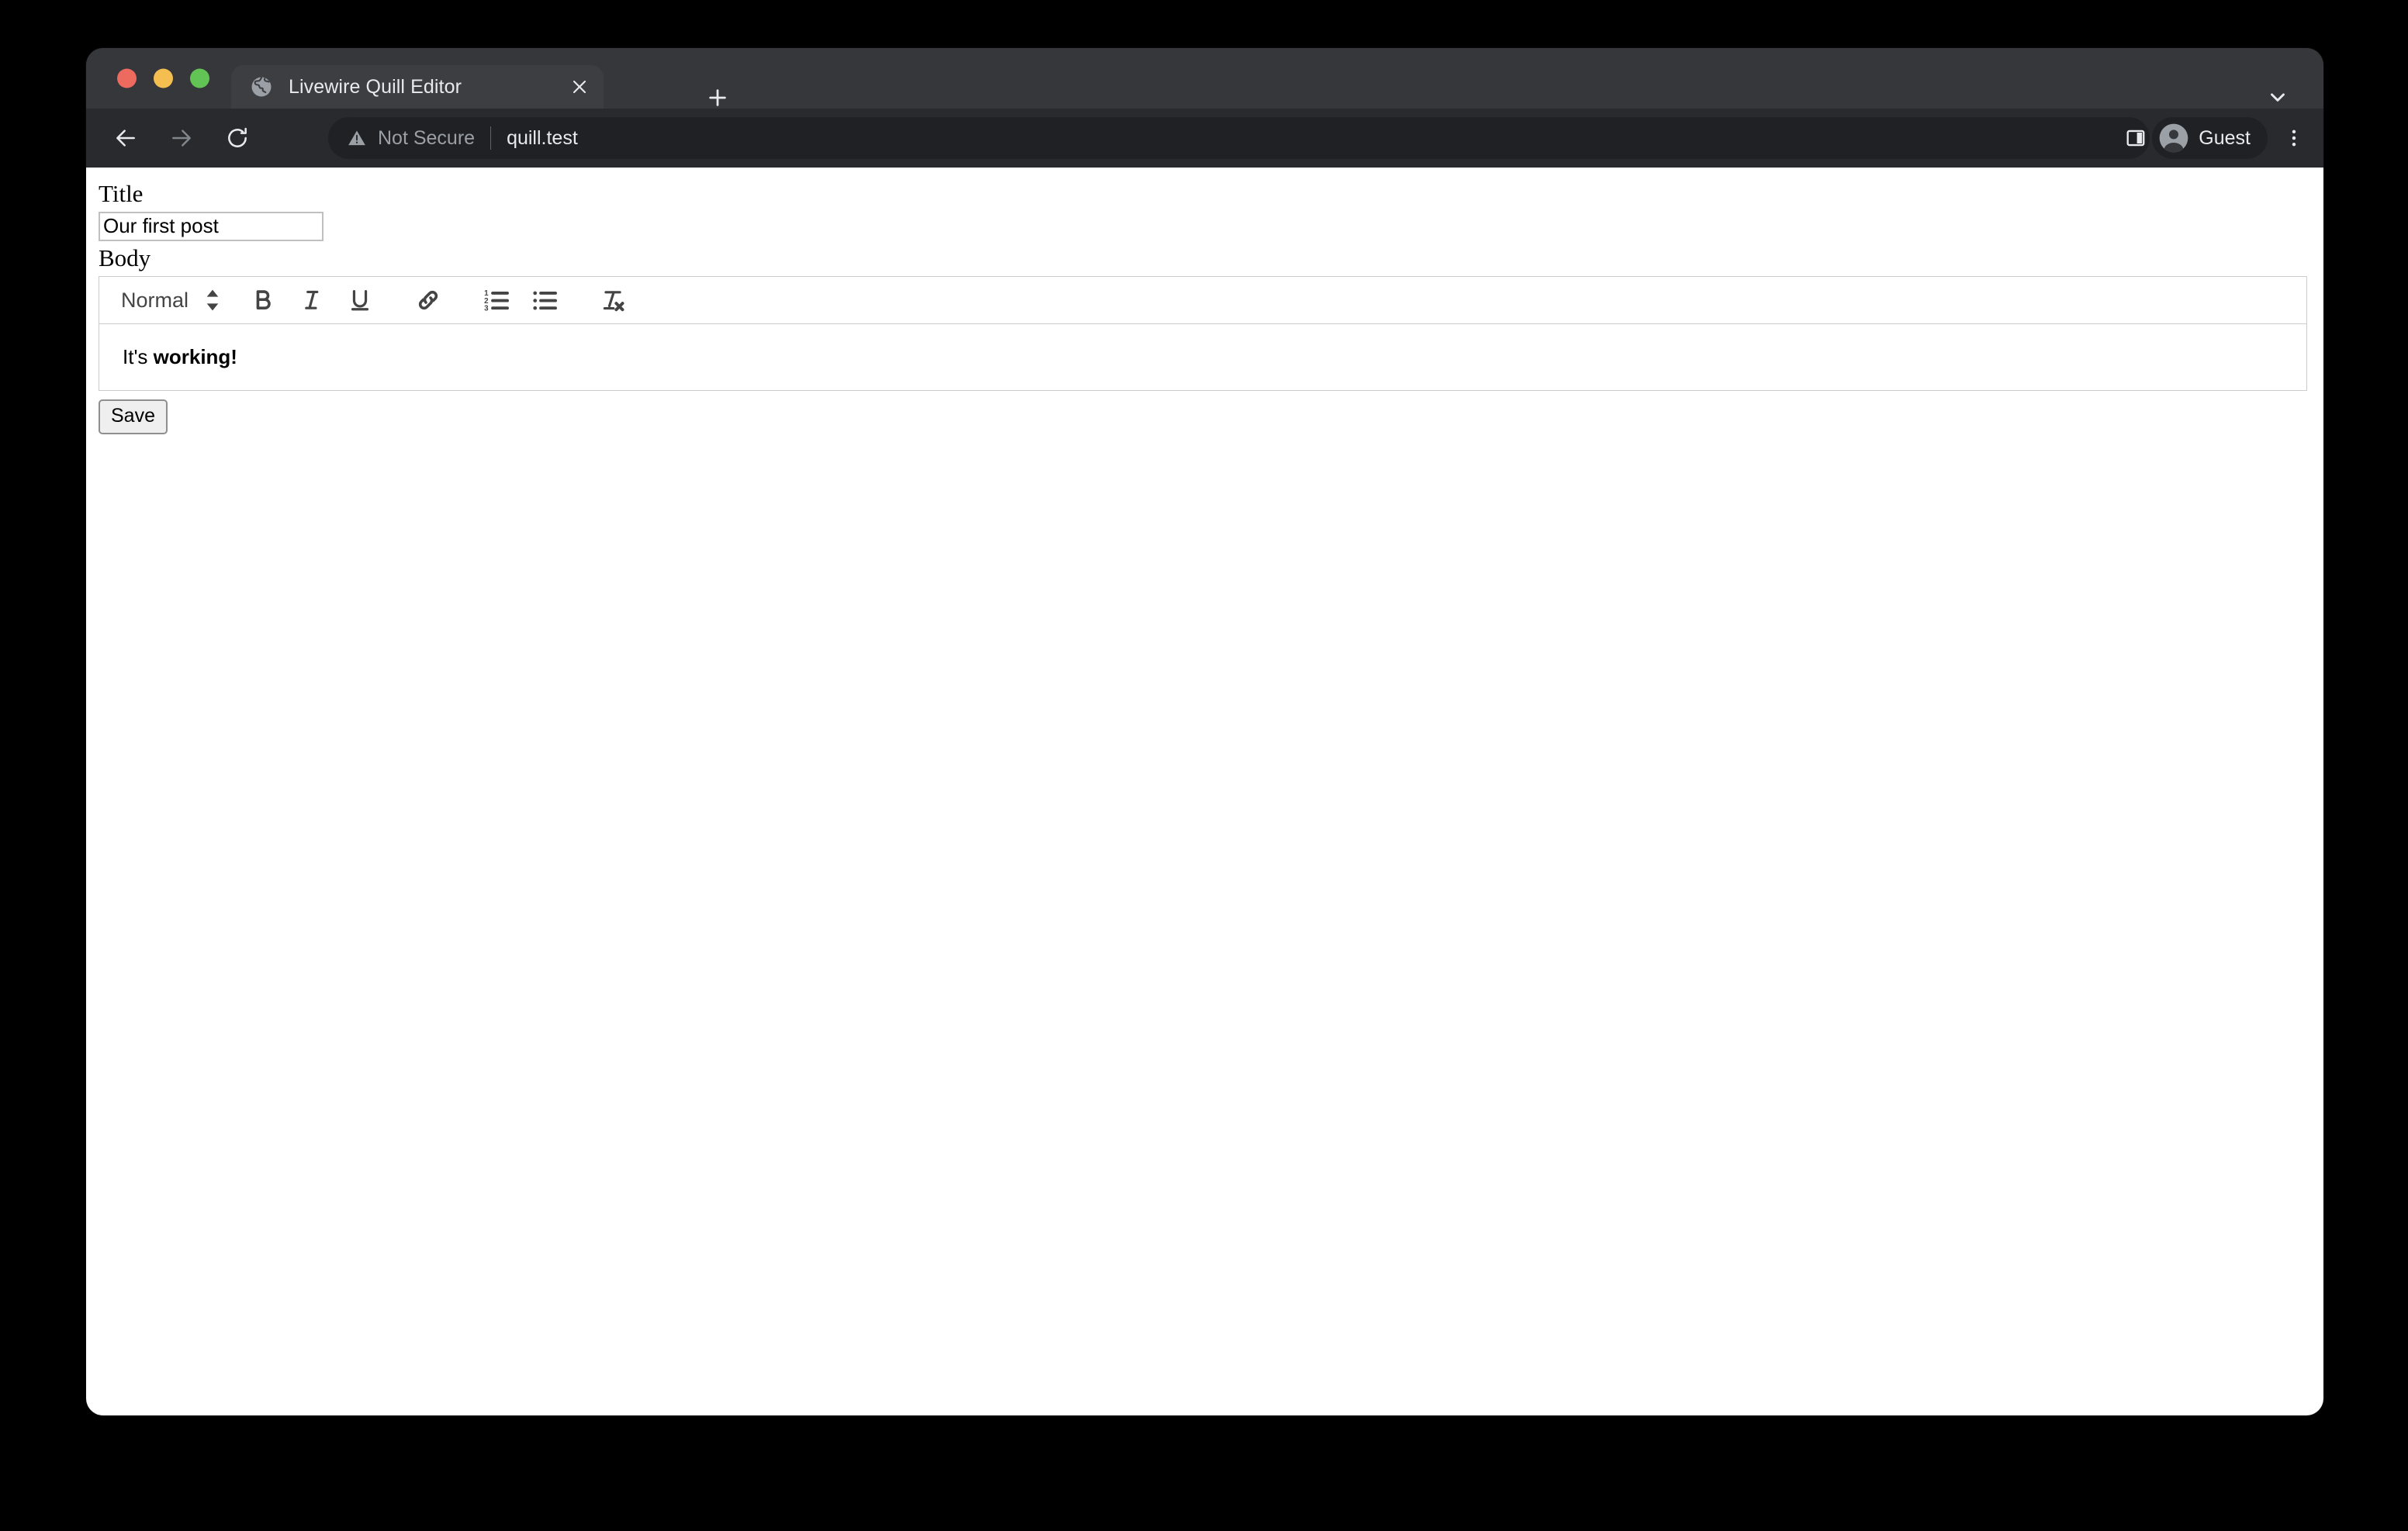 Image resolution: width=2408 pixels, height=1531 pixels. I want to click on tab-close-button, so click(579, 87).